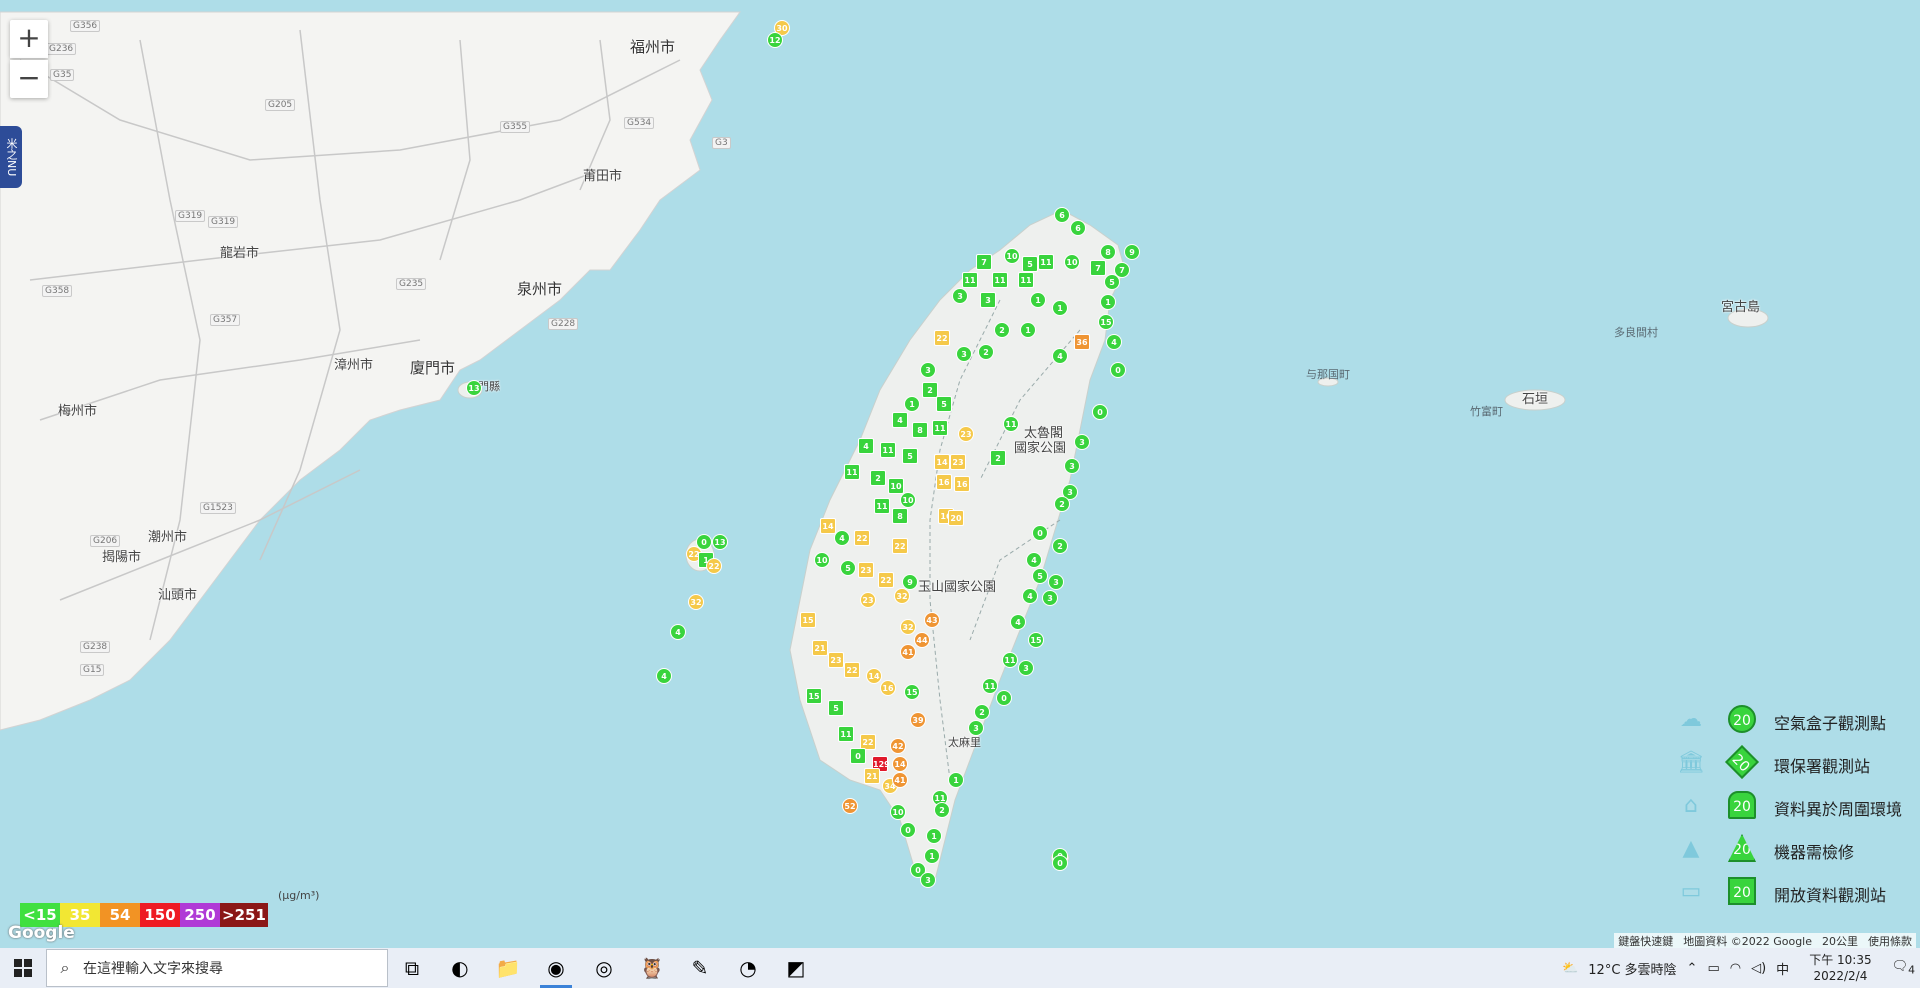 The height and width of the screenshot is (988, 1920). Describe the element at coordinates (460, 968) in the screenshot. I see `edge-icon: ◐` at that location.